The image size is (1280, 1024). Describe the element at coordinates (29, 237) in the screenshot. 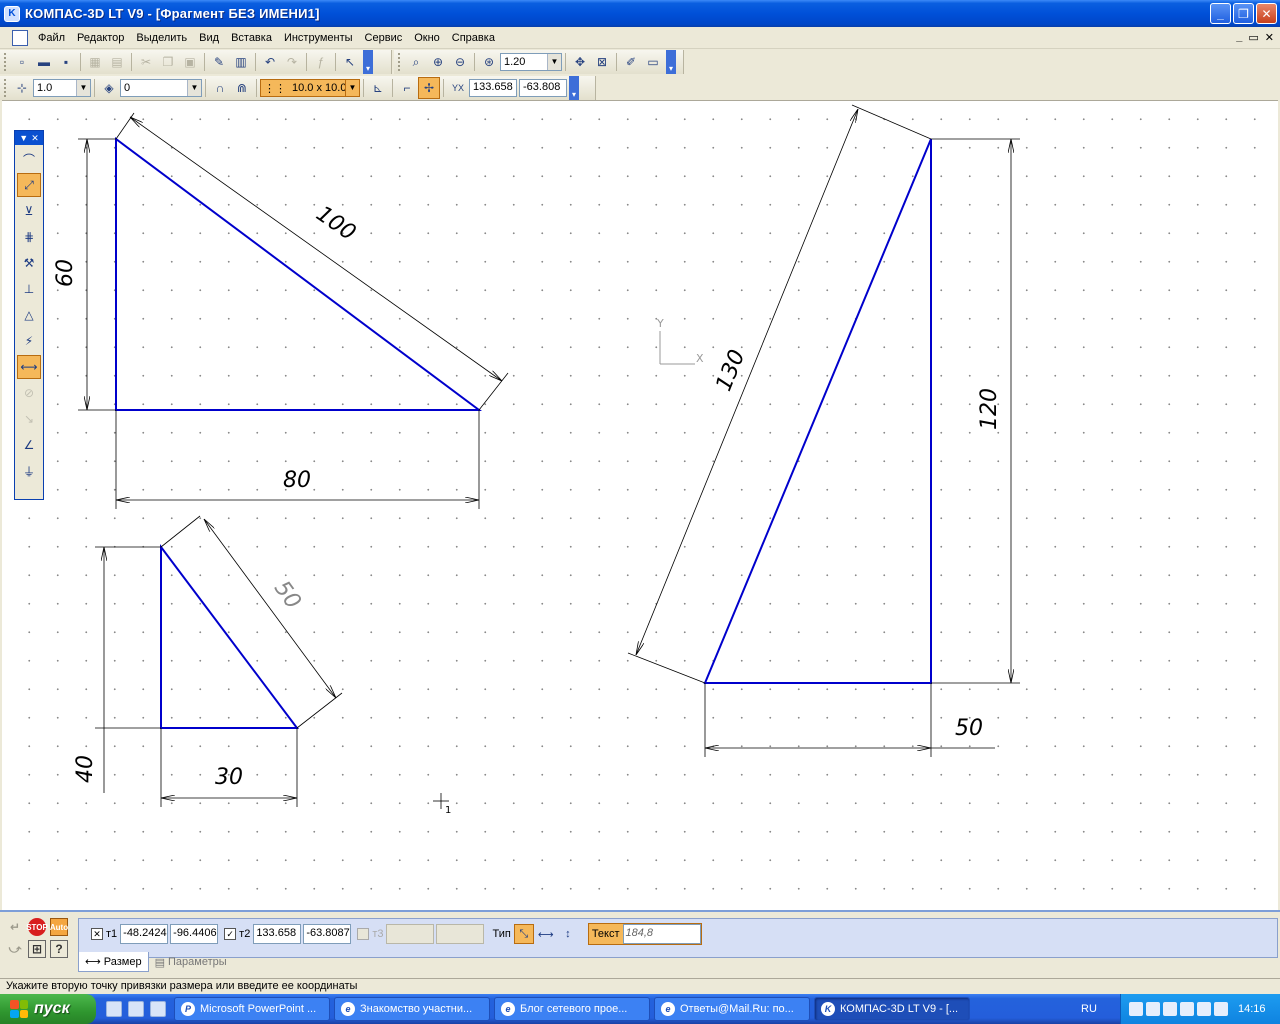

I see `parametrization-icon: ⋕` at that location.